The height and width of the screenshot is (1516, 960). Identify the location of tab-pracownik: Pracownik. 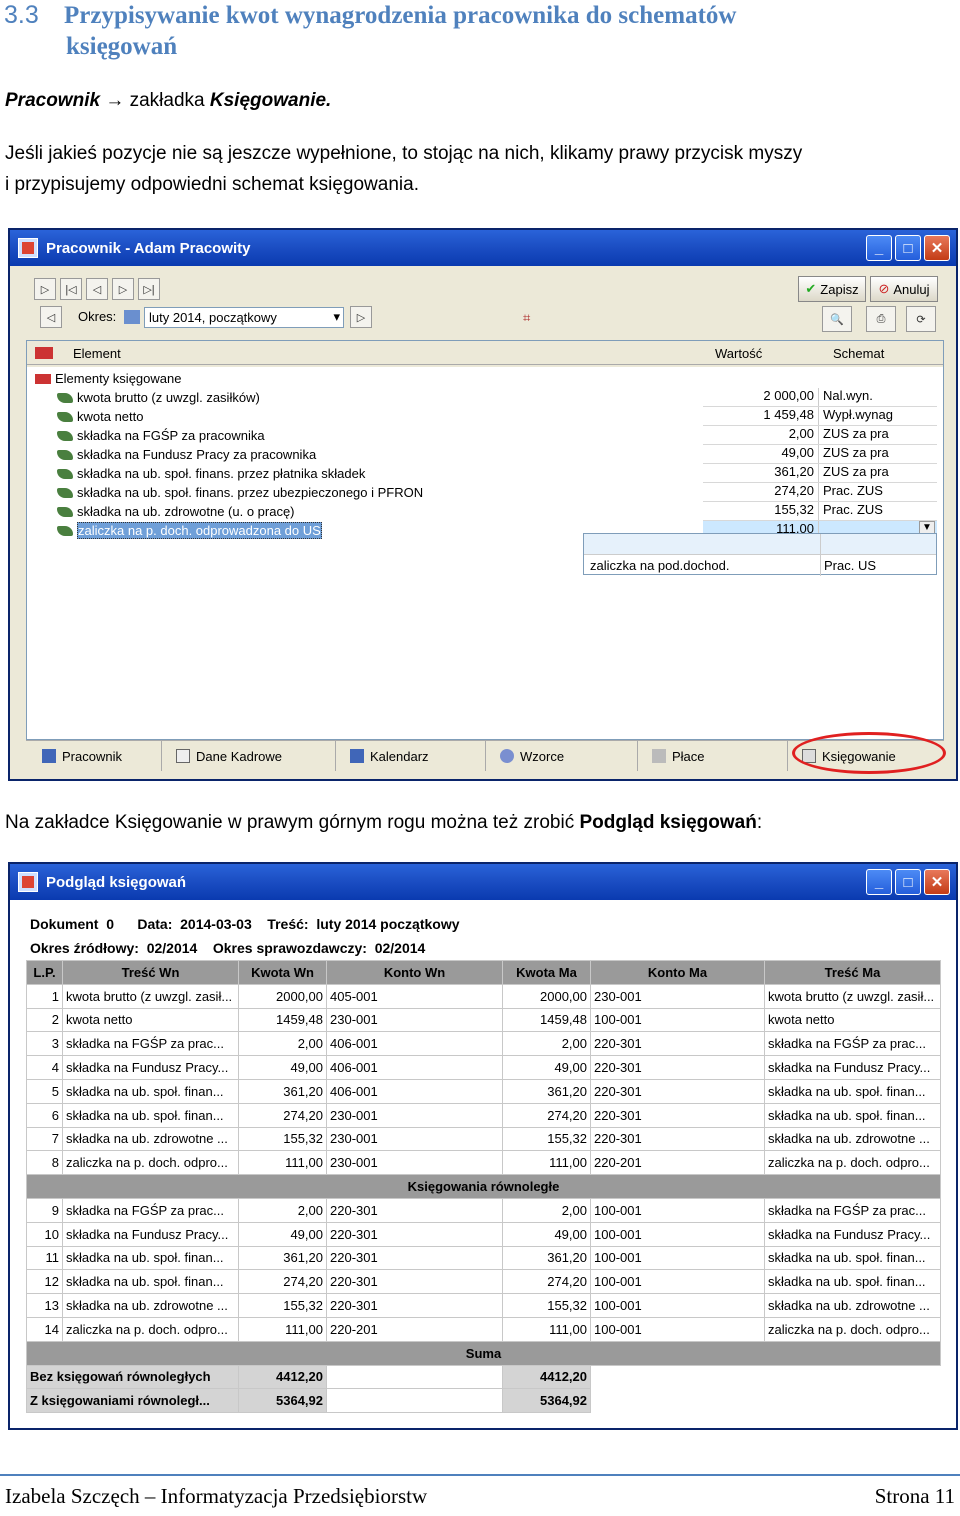
(96, 756).